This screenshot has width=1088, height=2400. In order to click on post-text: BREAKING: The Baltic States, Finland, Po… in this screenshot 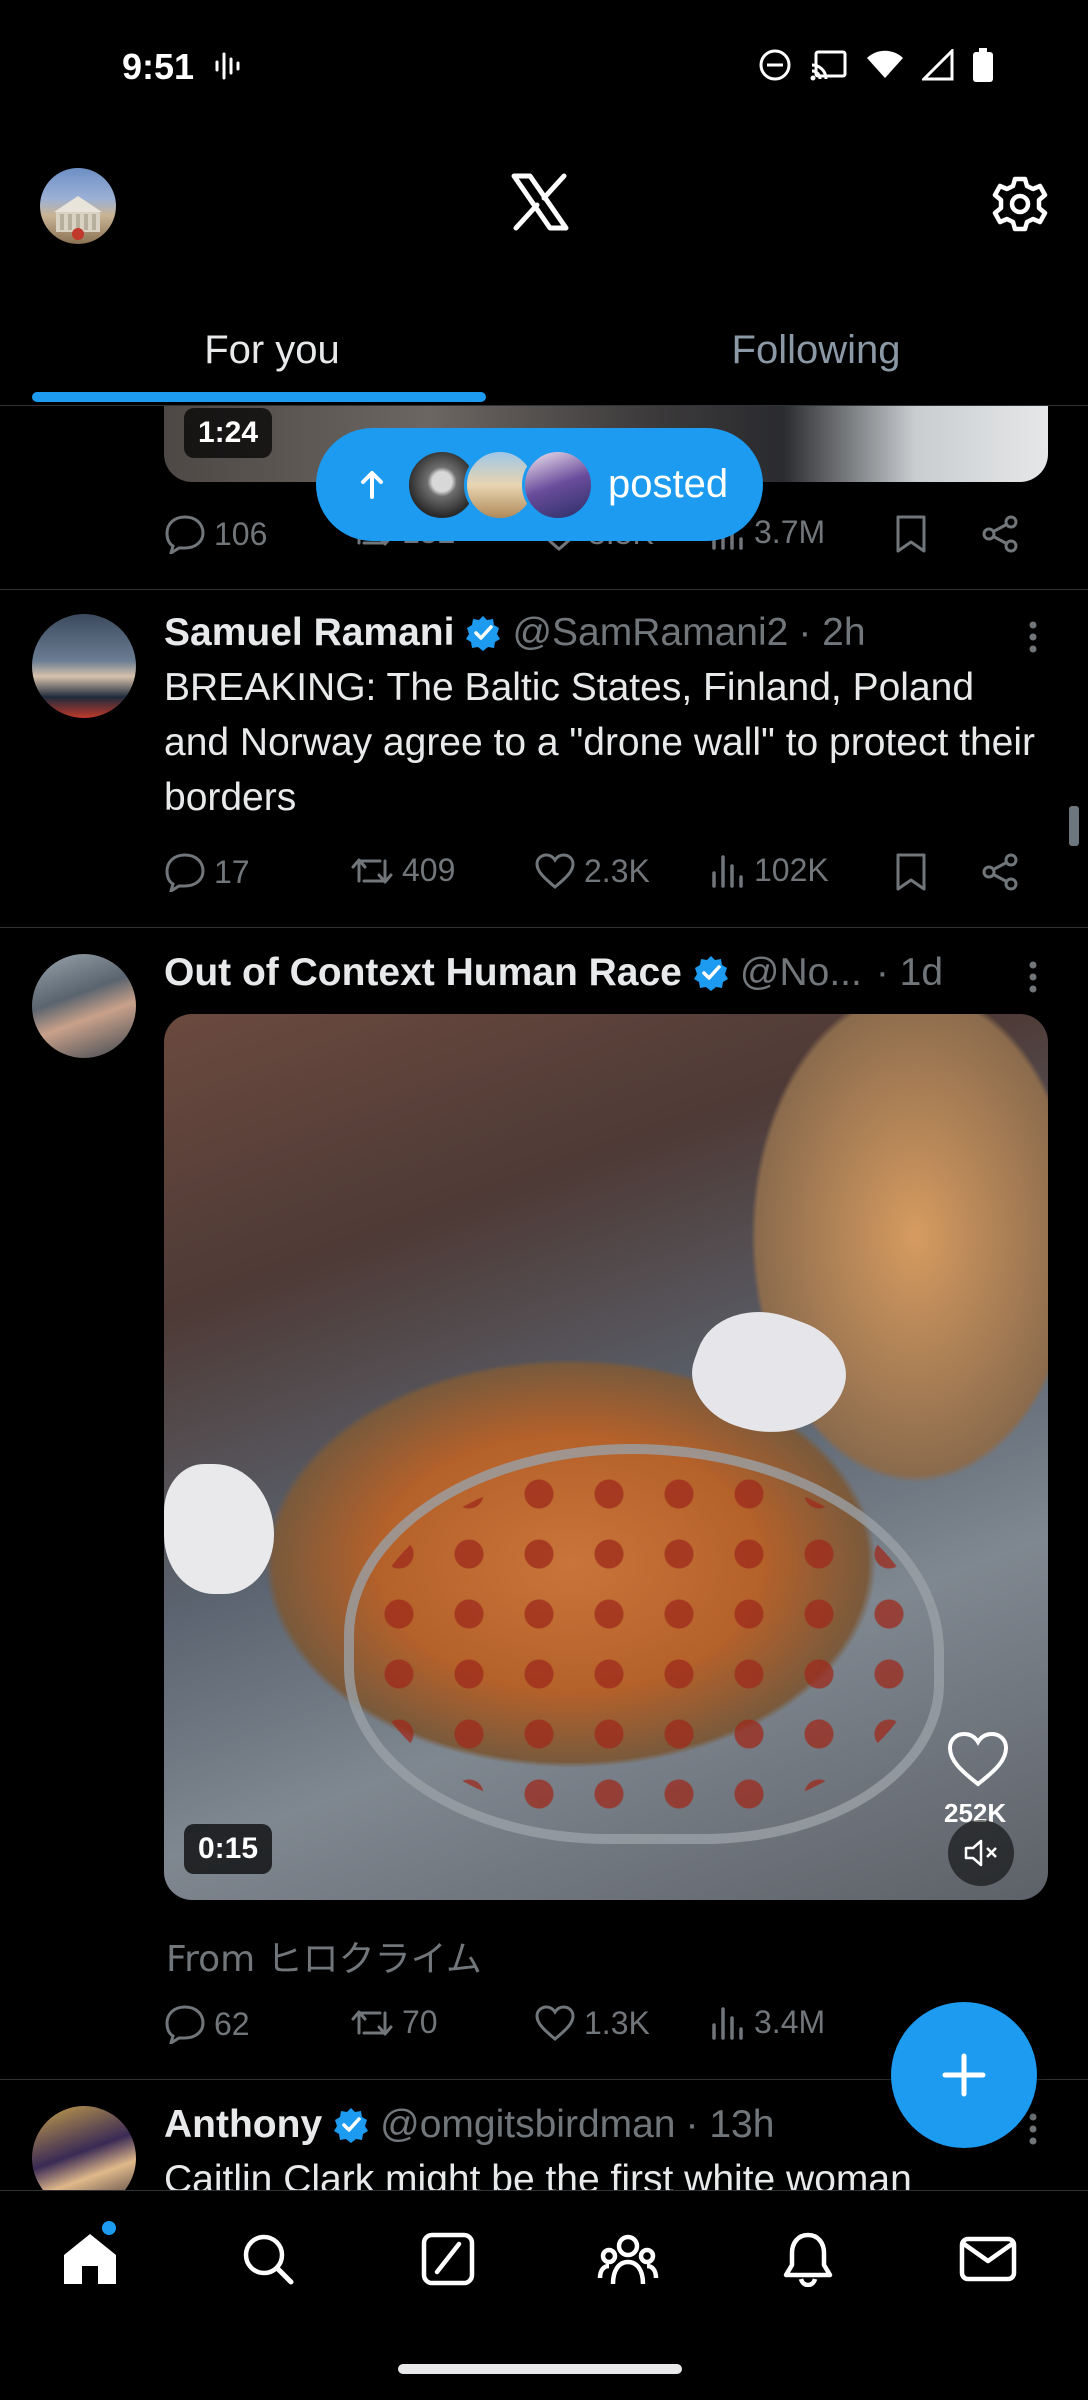, I will do `click(599, 742)`.